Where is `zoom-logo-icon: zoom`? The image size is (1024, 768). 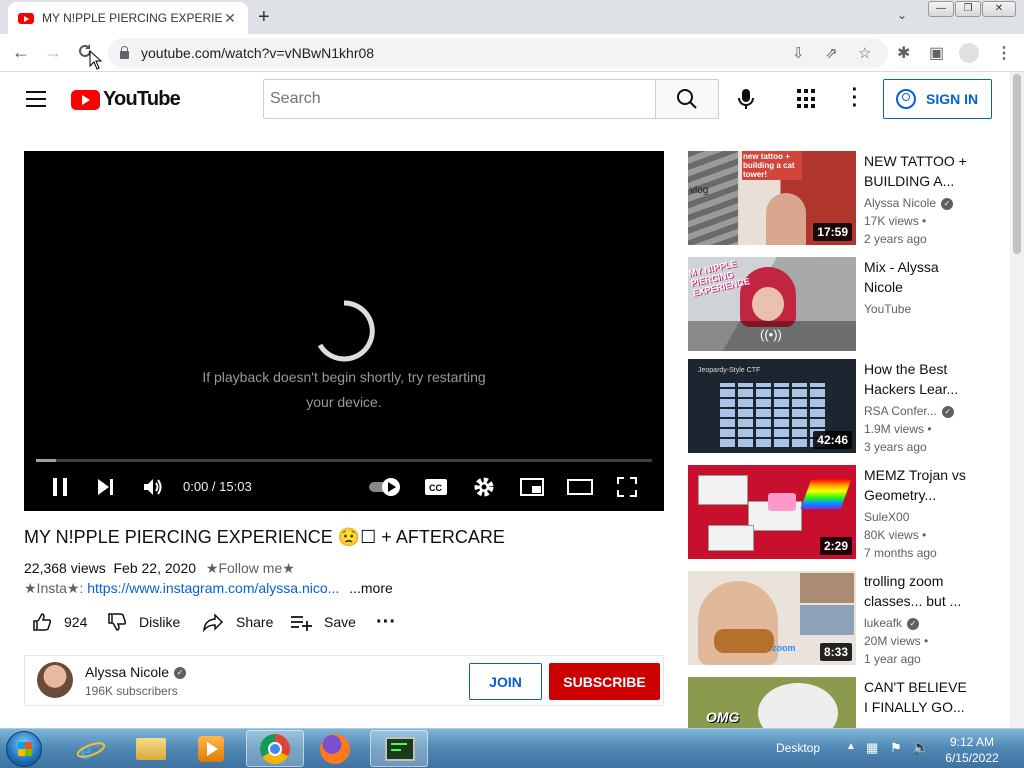 zoom-logo-icon: zoom is located at coordinates (784, 648).